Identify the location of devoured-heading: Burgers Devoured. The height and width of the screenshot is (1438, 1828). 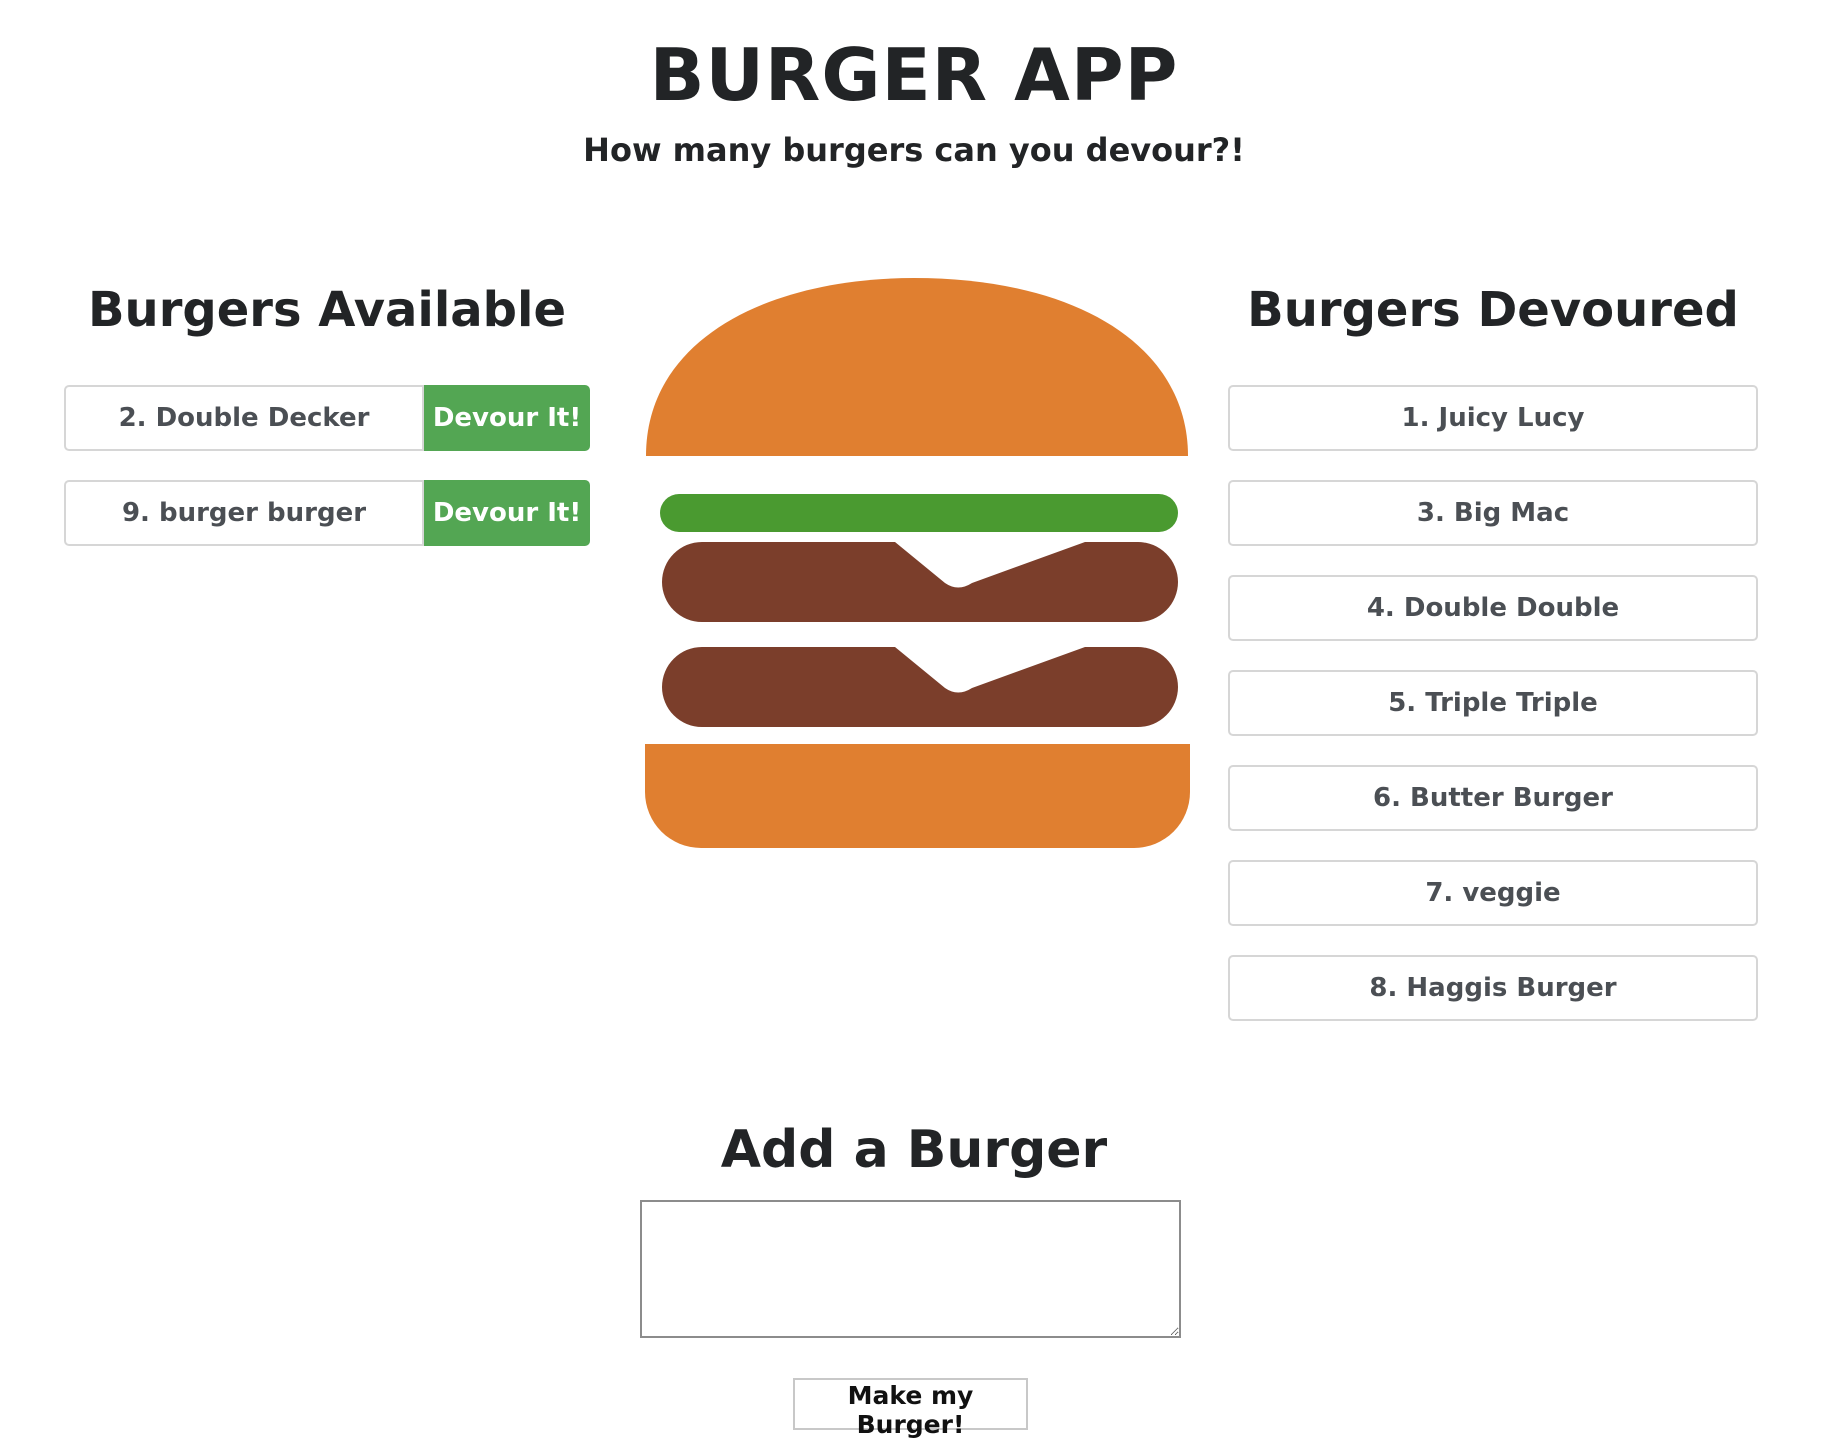
(1493, 310).